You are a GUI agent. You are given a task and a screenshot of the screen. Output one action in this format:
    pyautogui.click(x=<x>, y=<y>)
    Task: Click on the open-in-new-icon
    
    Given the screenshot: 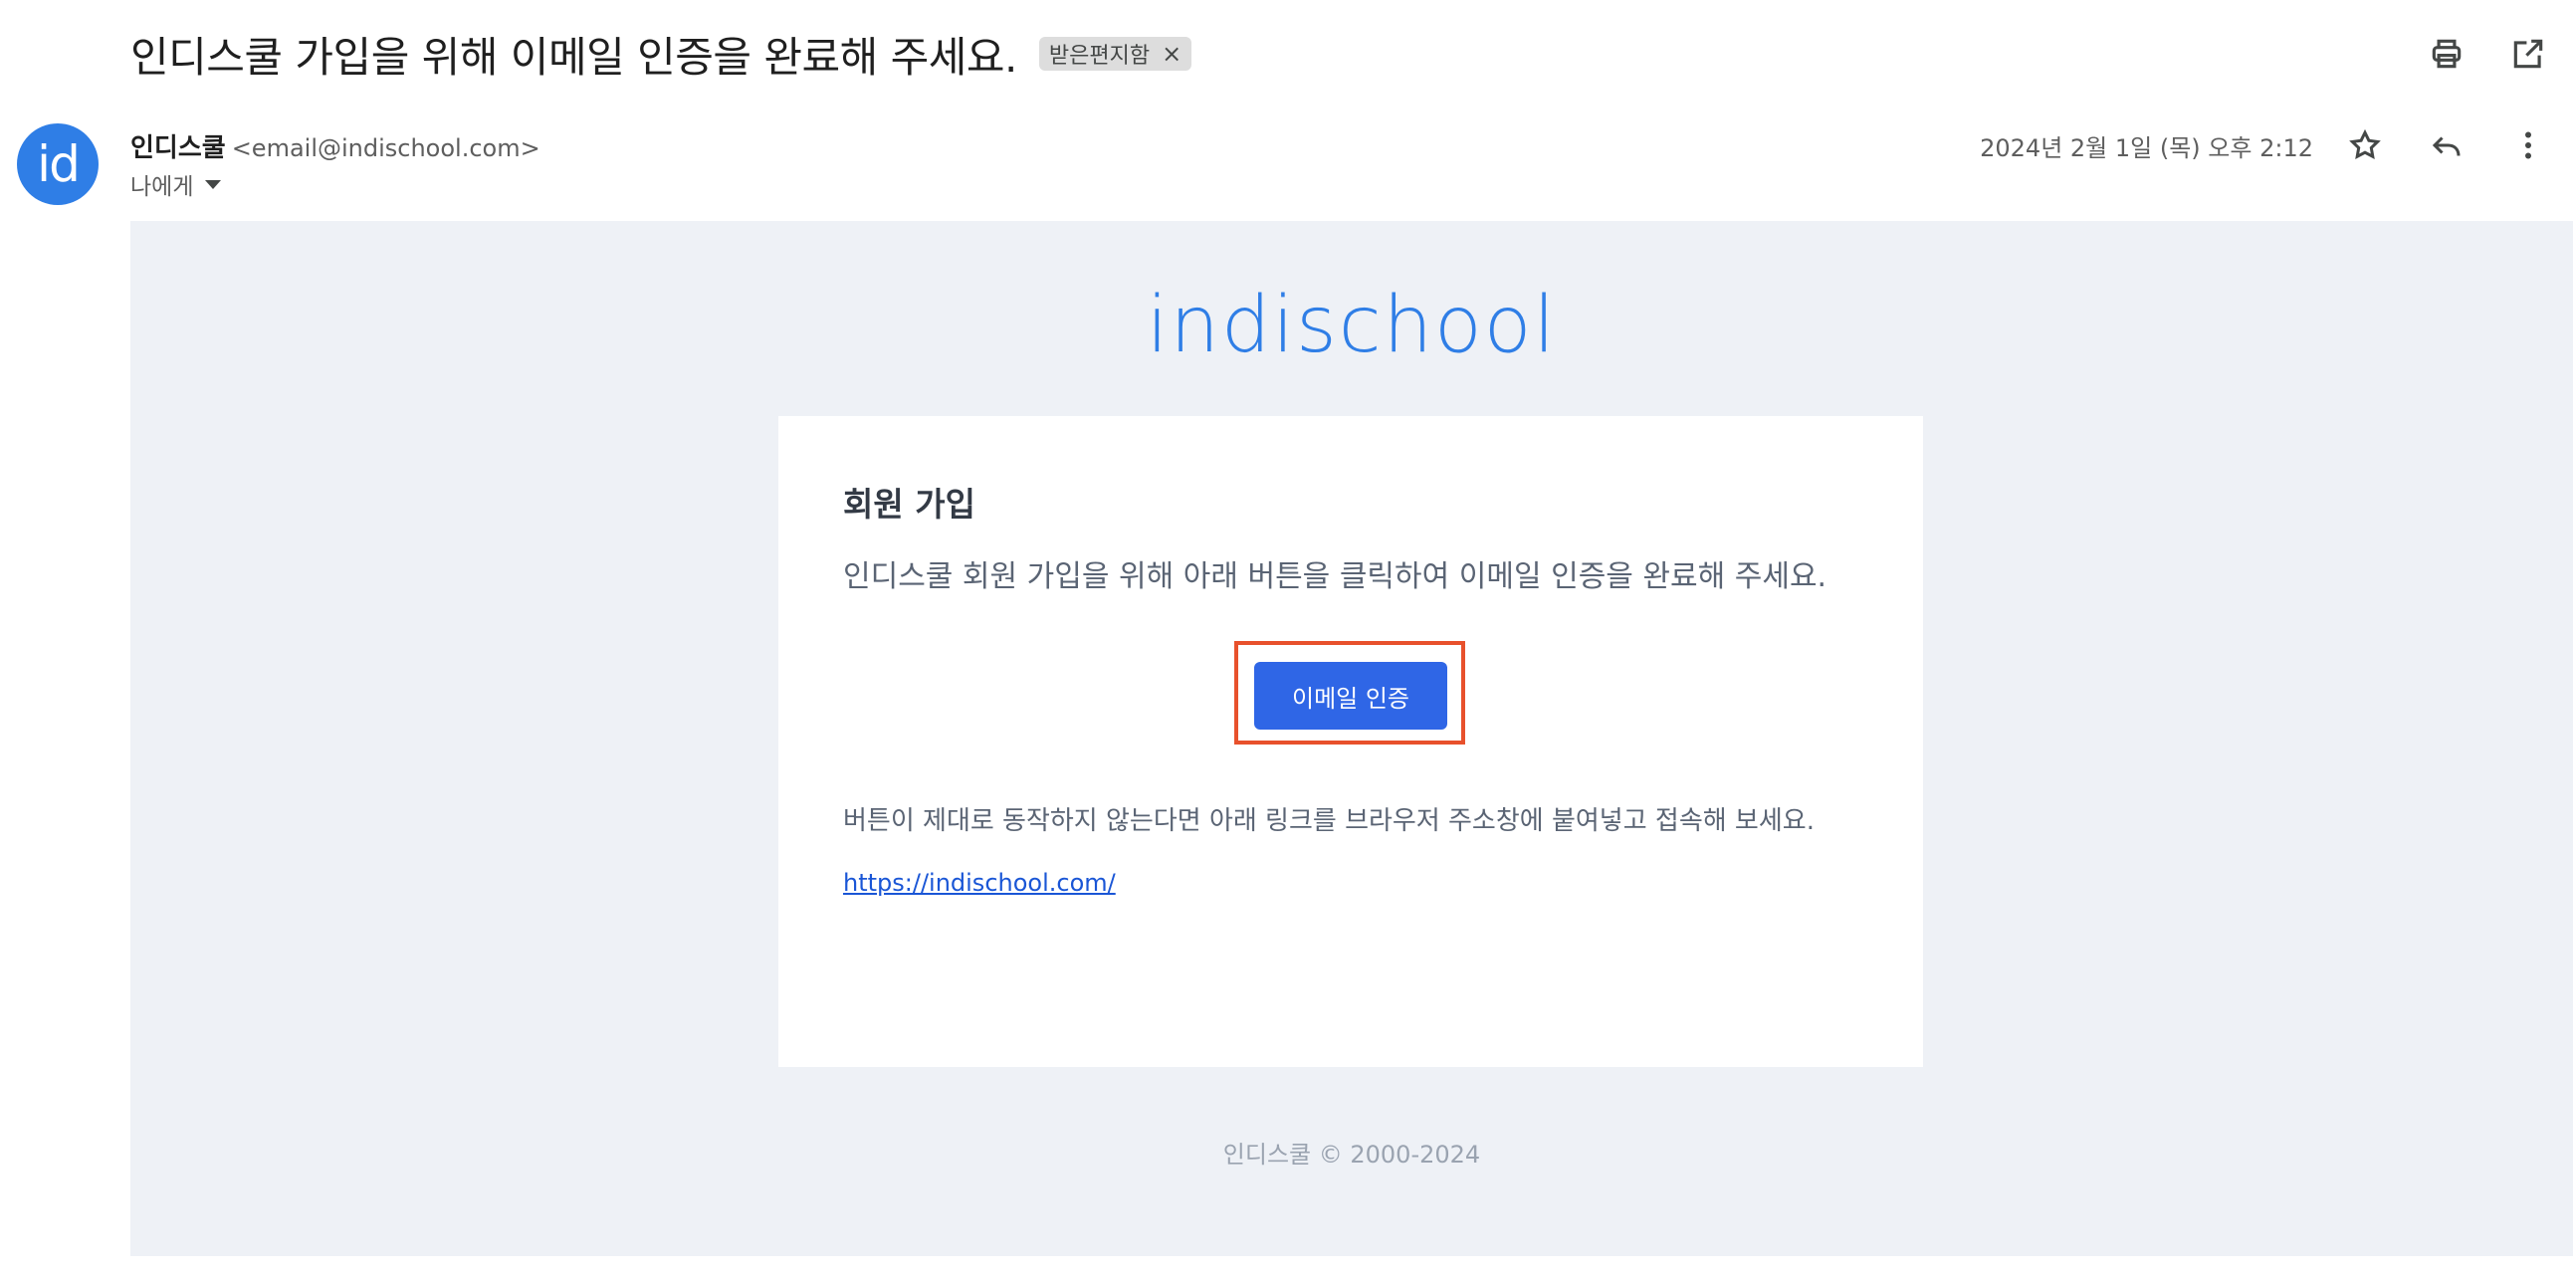 What is the action you would take?
    pyautogui.click(x=2528, y=54)
    